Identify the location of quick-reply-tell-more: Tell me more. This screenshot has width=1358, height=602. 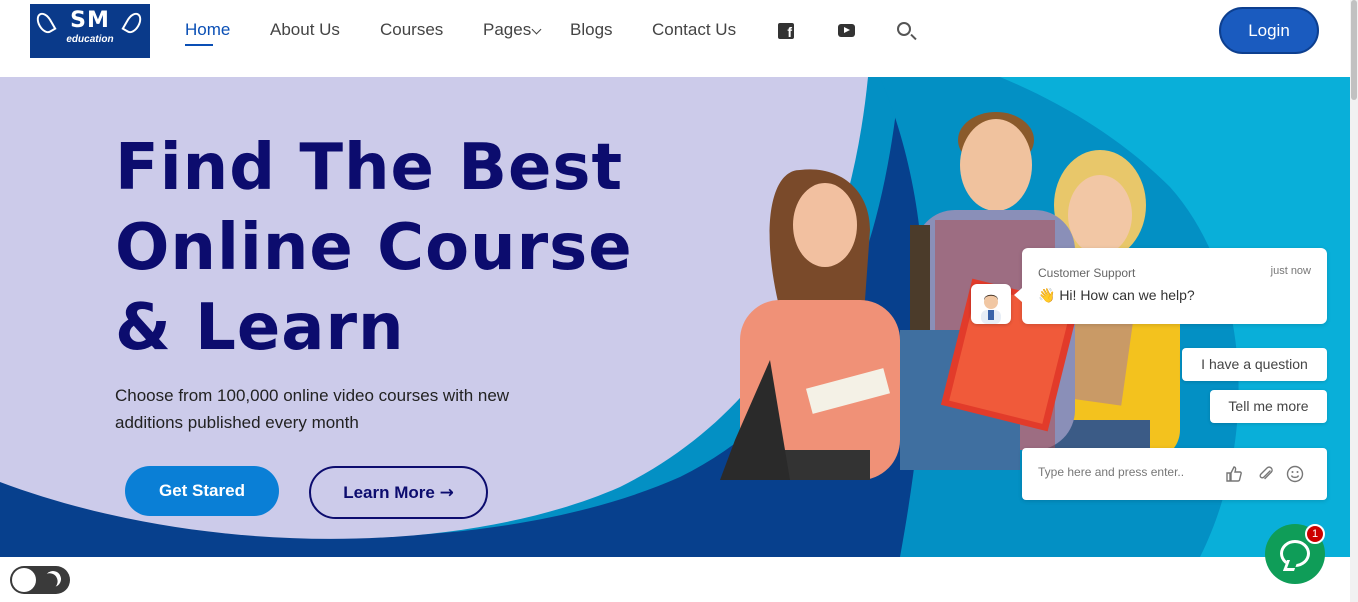
(1268, 406).